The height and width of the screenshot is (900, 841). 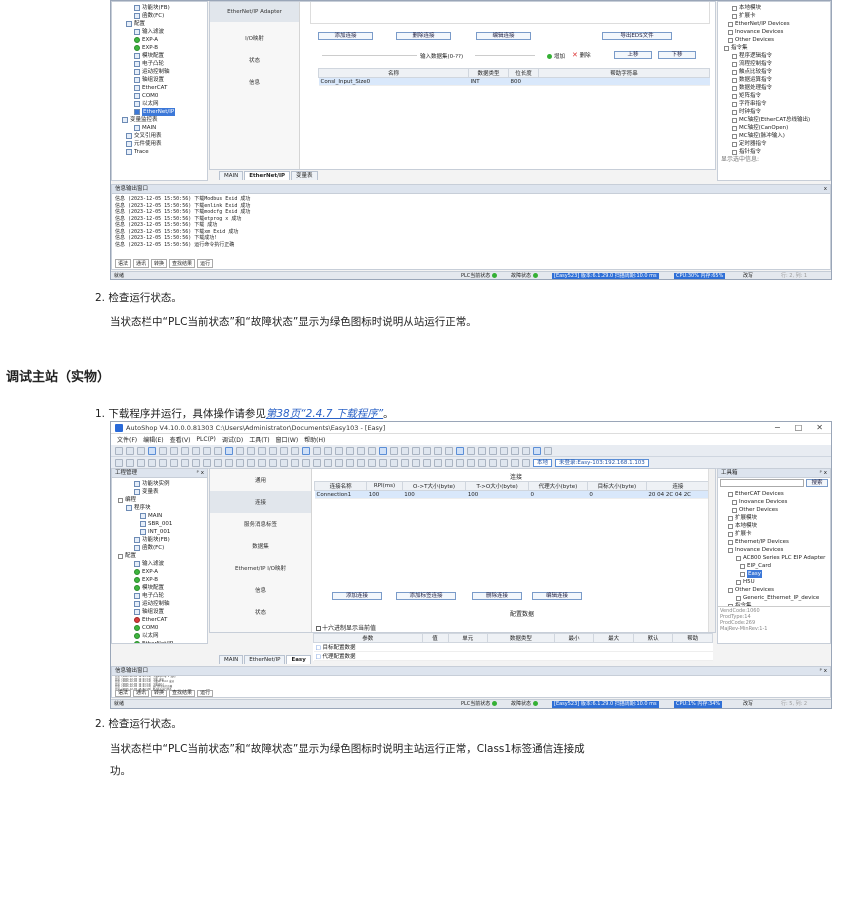 What do you see at coordinates (159, 144) in the screenshot?
I see `tree-item: 元件使用表` at bounding box center [159, 144].